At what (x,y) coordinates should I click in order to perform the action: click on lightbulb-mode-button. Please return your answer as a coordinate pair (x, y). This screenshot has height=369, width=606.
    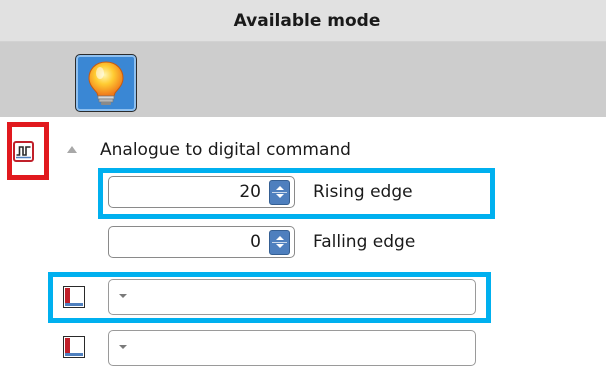
    Looking at the image, I should click on (106, 83).